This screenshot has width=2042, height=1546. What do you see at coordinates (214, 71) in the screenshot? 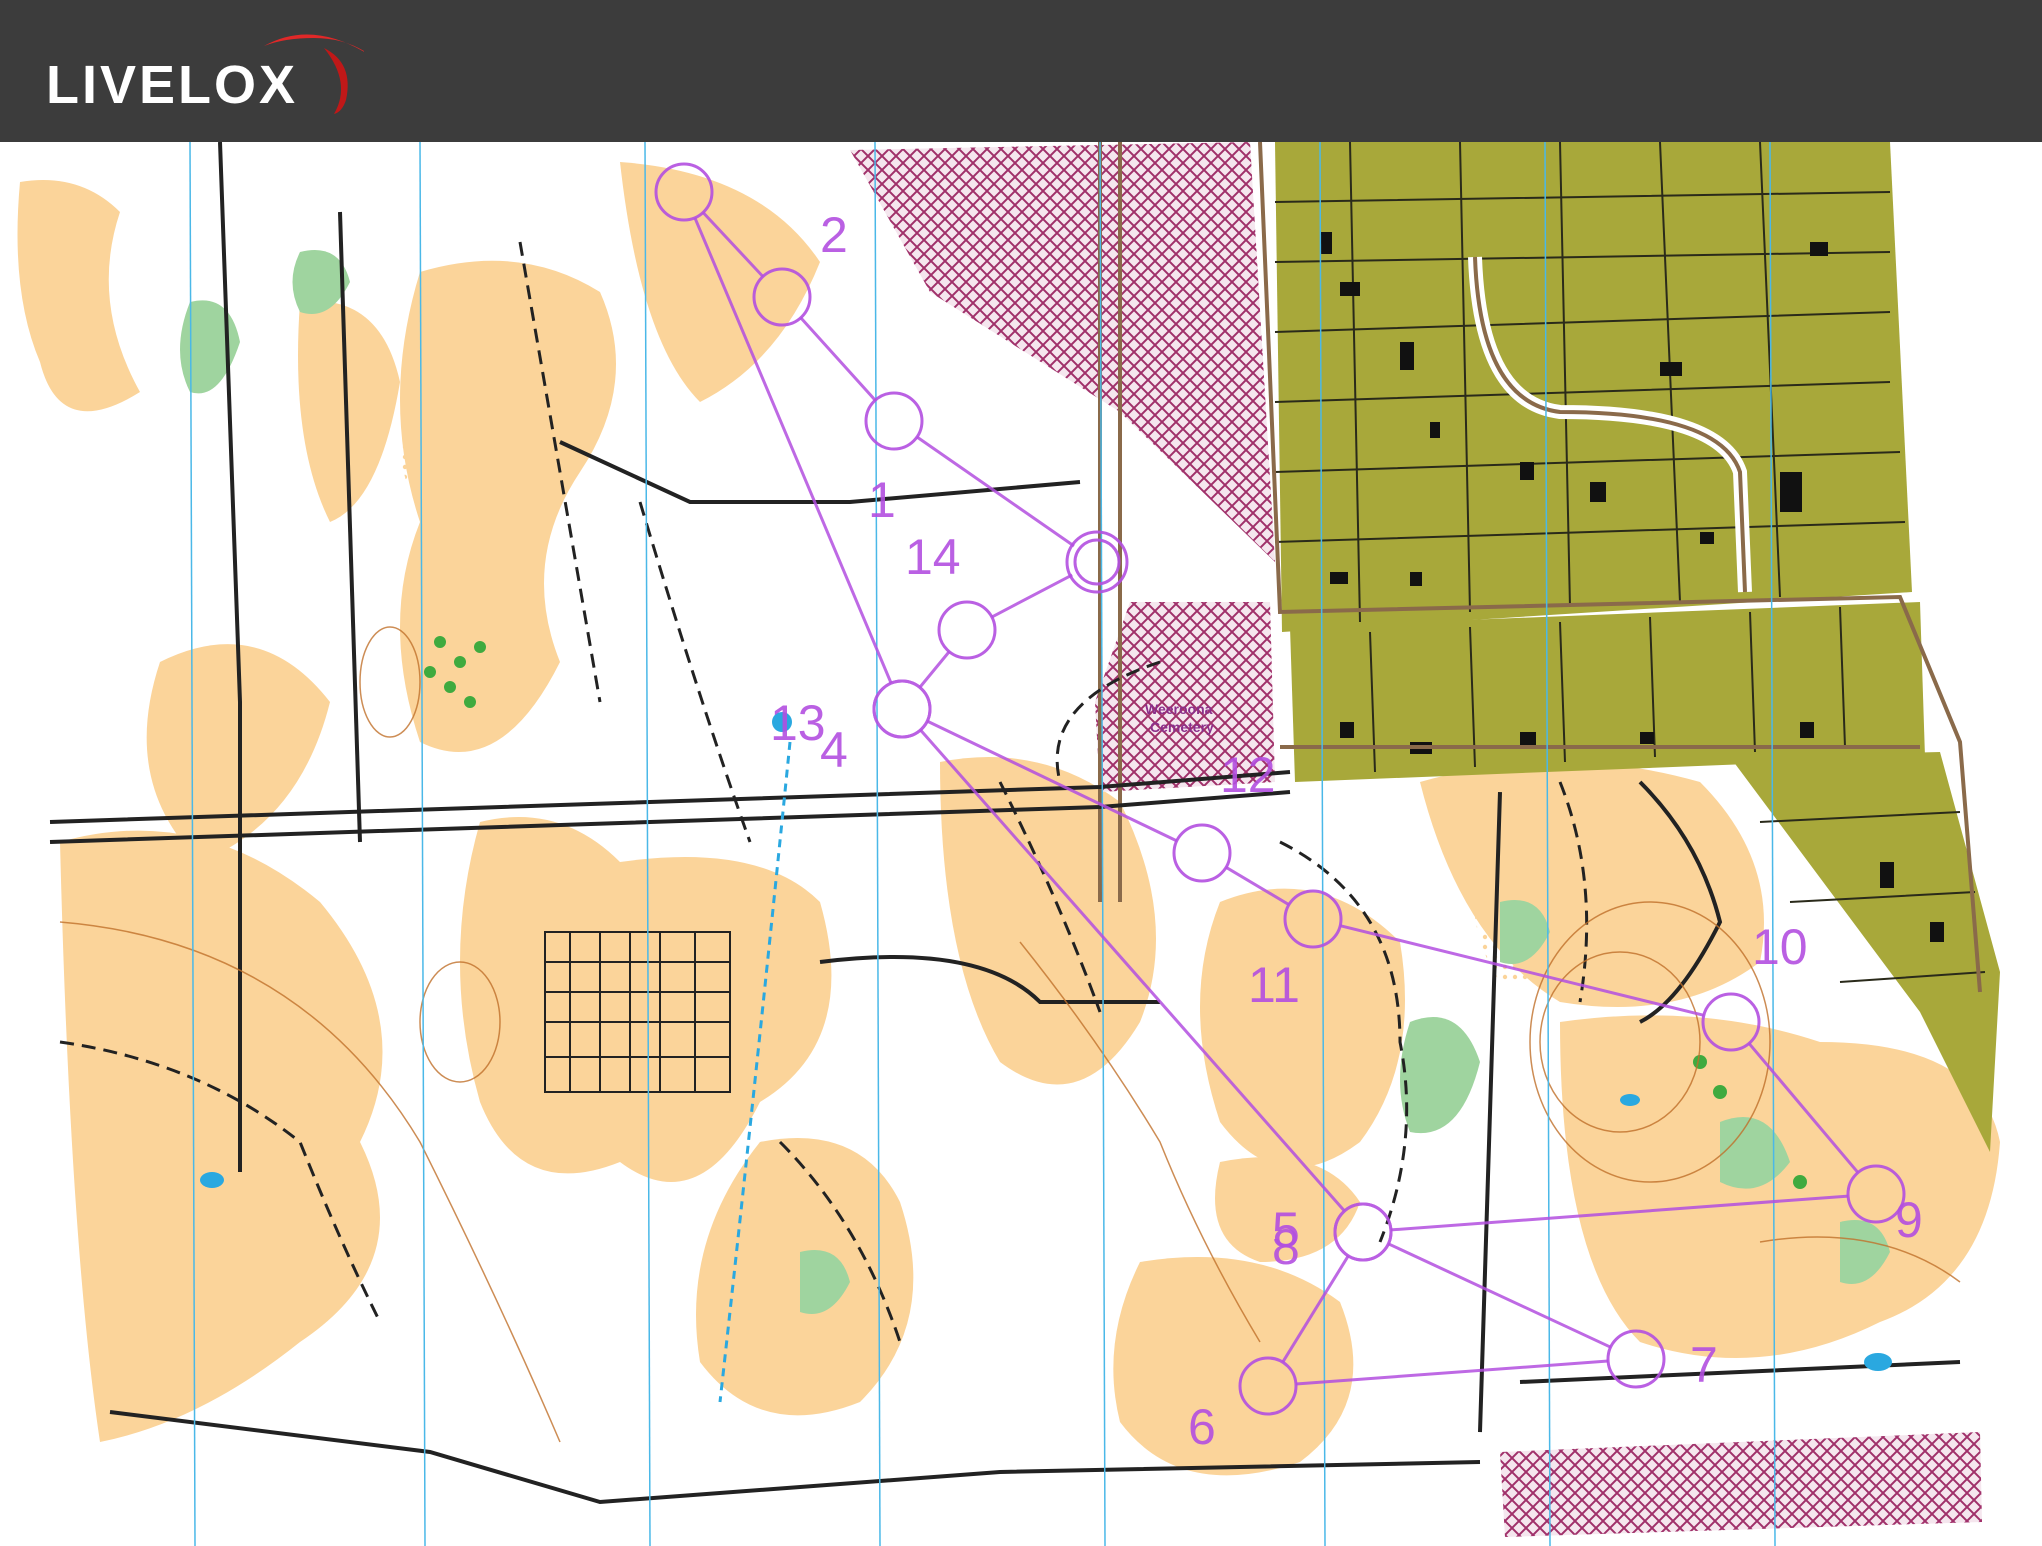
I see `livelox-logo: LIVELOX` at bounding box center [214, 71].